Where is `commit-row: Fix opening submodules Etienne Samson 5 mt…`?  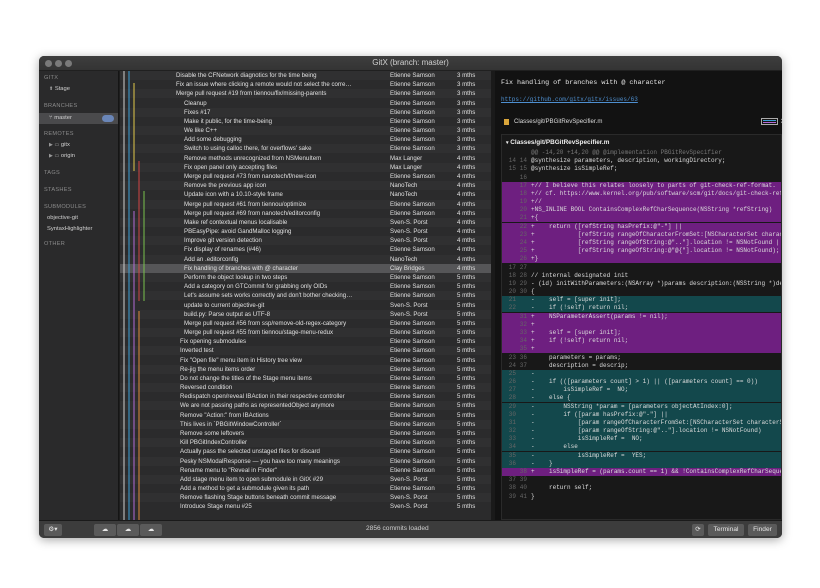
commit-row: Fix opening submodules Etienne Samson 5 mt… is located at coordinates (305, 341).